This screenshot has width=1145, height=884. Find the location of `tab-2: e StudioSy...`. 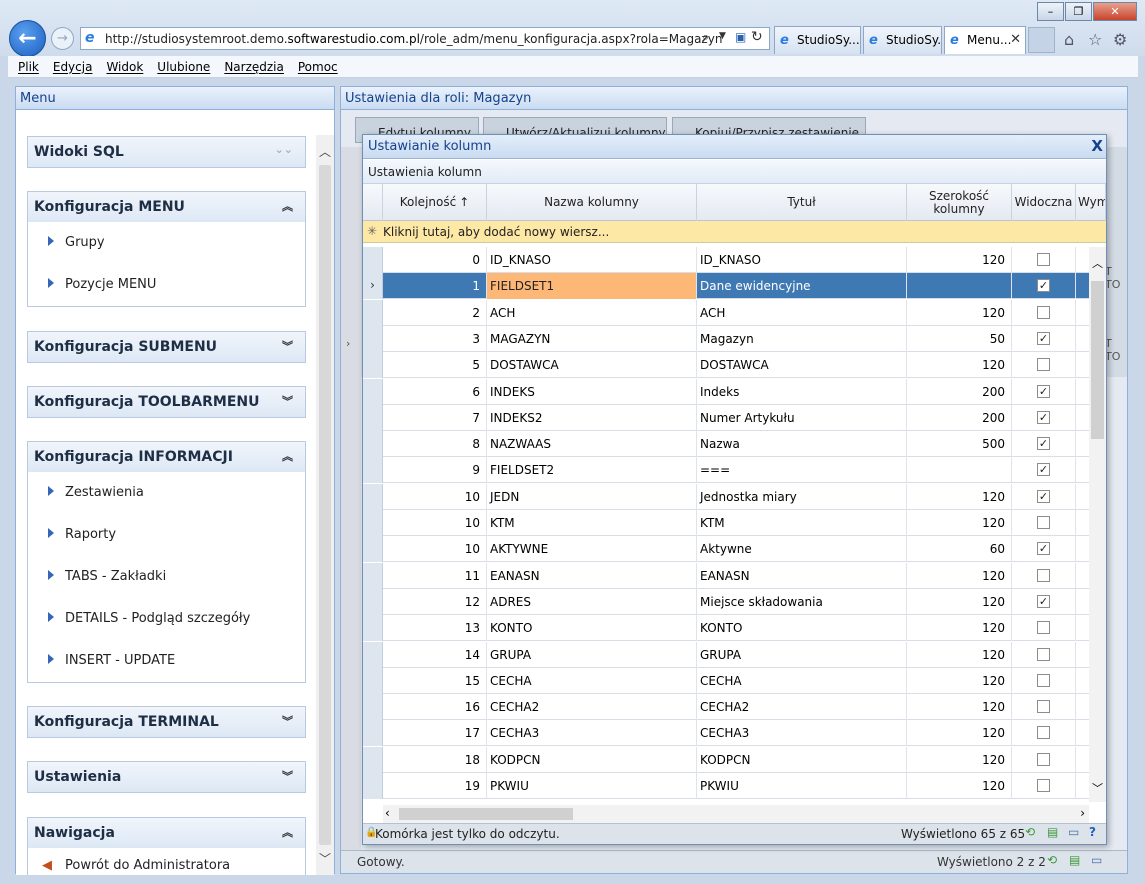

tab-2: e StudioSy... is located at coordinates (902, 40).